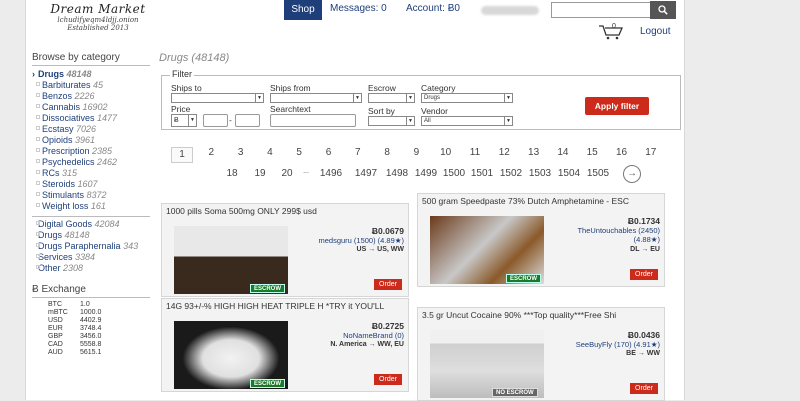 The height and width of the screenshot is (401, 800). What do you see at coordinates (215, 120) in the screenshot?
I see `price-min-input` at bounding box center [215, 120].